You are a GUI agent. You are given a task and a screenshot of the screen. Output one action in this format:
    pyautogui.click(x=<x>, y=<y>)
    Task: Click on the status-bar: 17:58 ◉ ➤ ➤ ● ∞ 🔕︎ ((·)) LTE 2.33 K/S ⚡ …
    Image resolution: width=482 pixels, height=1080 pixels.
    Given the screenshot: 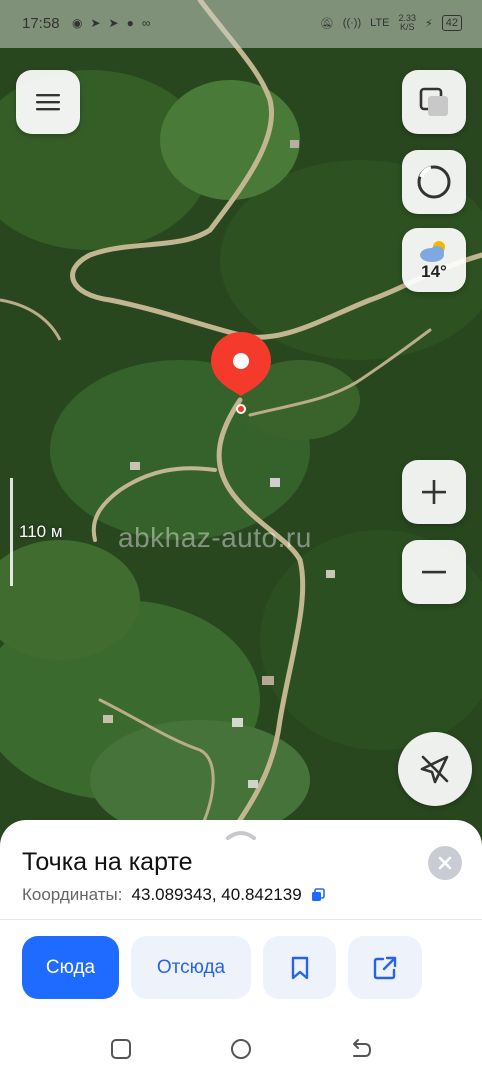 What is the action you would take?
    pyautogui.click(x=241, y=24)
    